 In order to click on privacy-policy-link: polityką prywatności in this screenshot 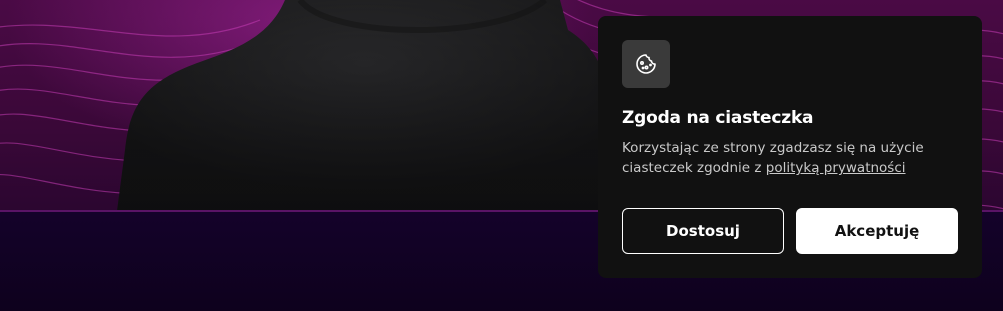, I will do `click(836, 168)`.